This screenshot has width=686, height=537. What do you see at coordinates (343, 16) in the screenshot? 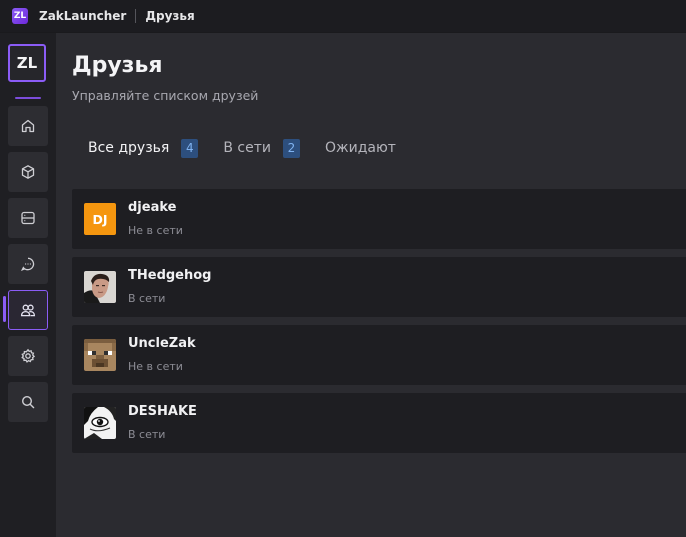
I see `title-bar: ZL ZakLauncher Друзья` at bounding box center [343, 16].